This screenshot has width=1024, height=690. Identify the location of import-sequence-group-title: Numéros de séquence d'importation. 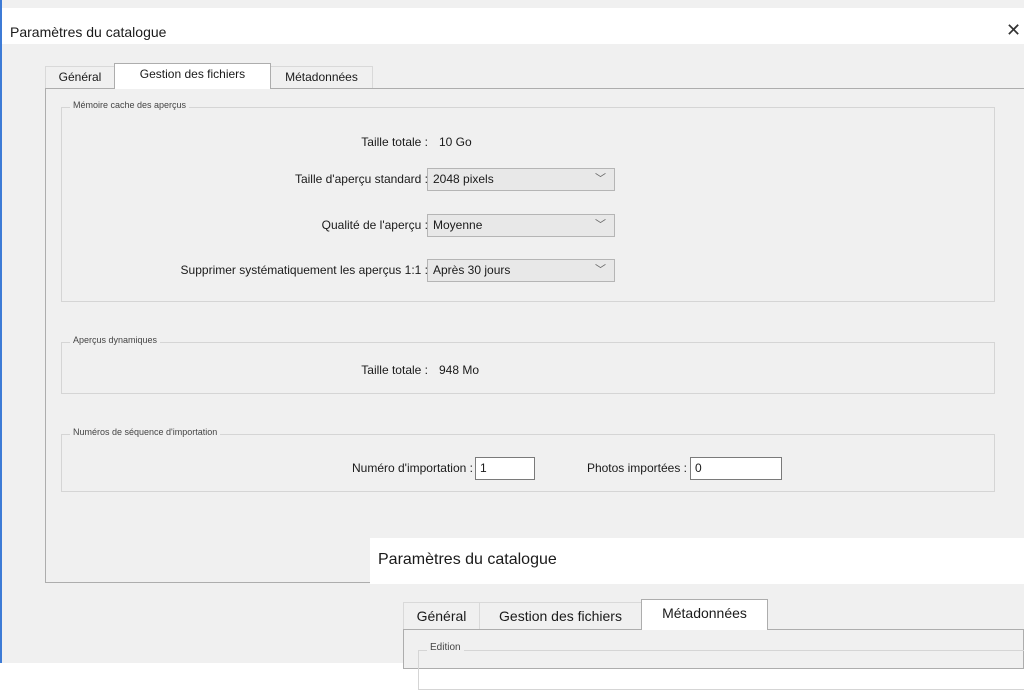
(145, 432).